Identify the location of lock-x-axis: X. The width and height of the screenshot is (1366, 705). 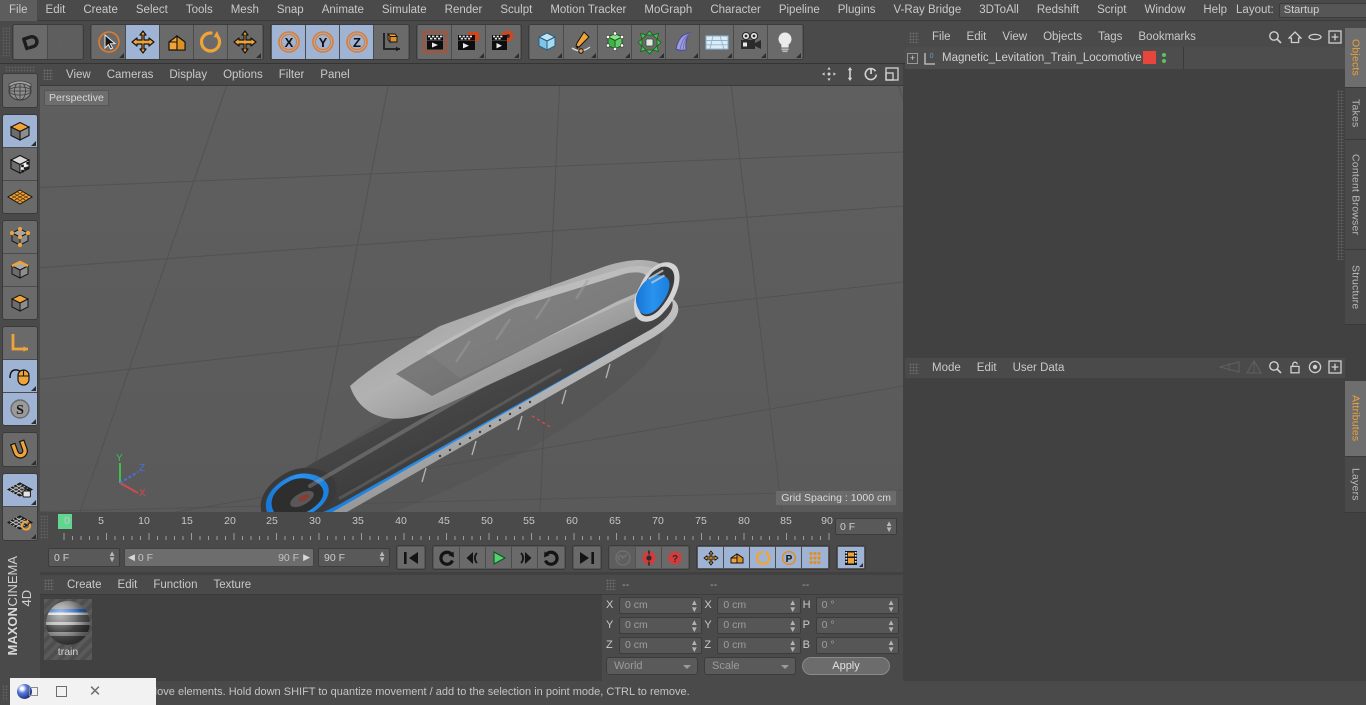
(289, 42).